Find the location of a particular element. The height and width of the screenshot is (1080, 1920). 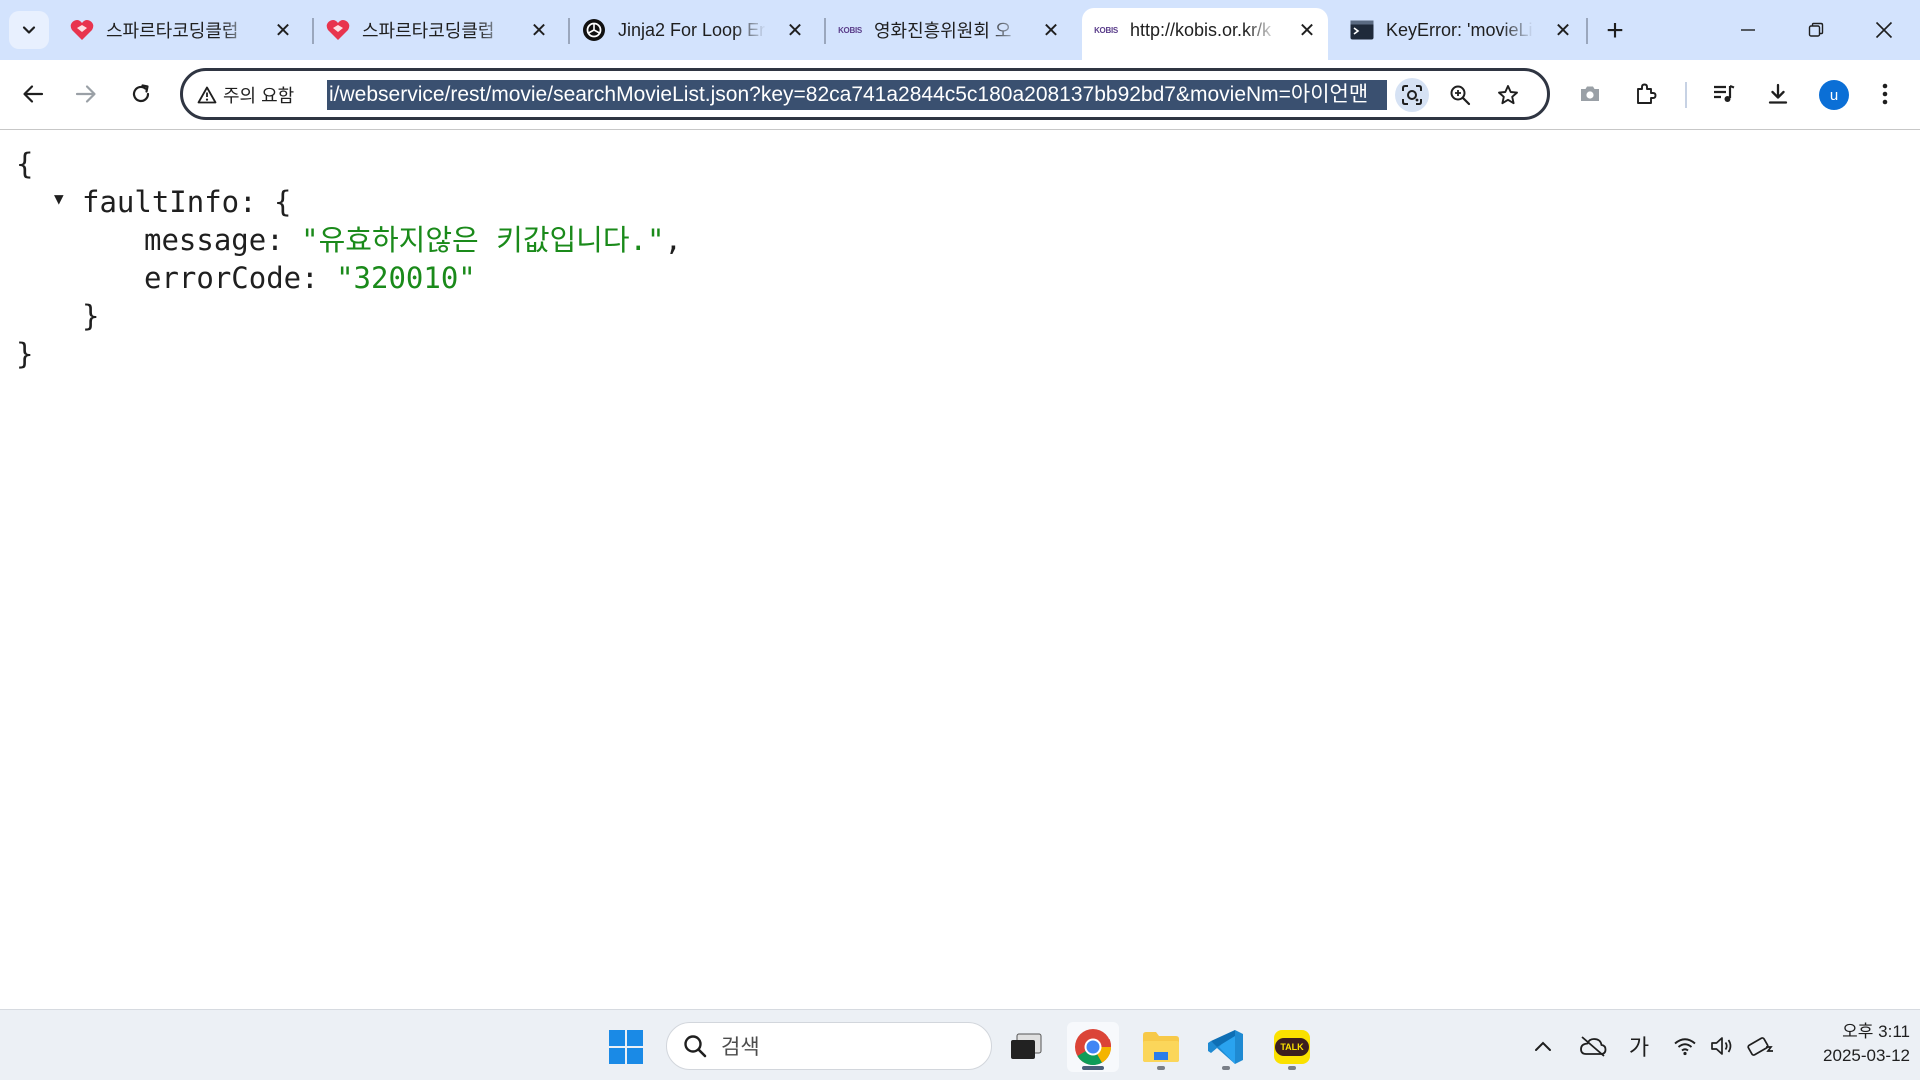

camera-icon is located at coordinates (1590, 93).